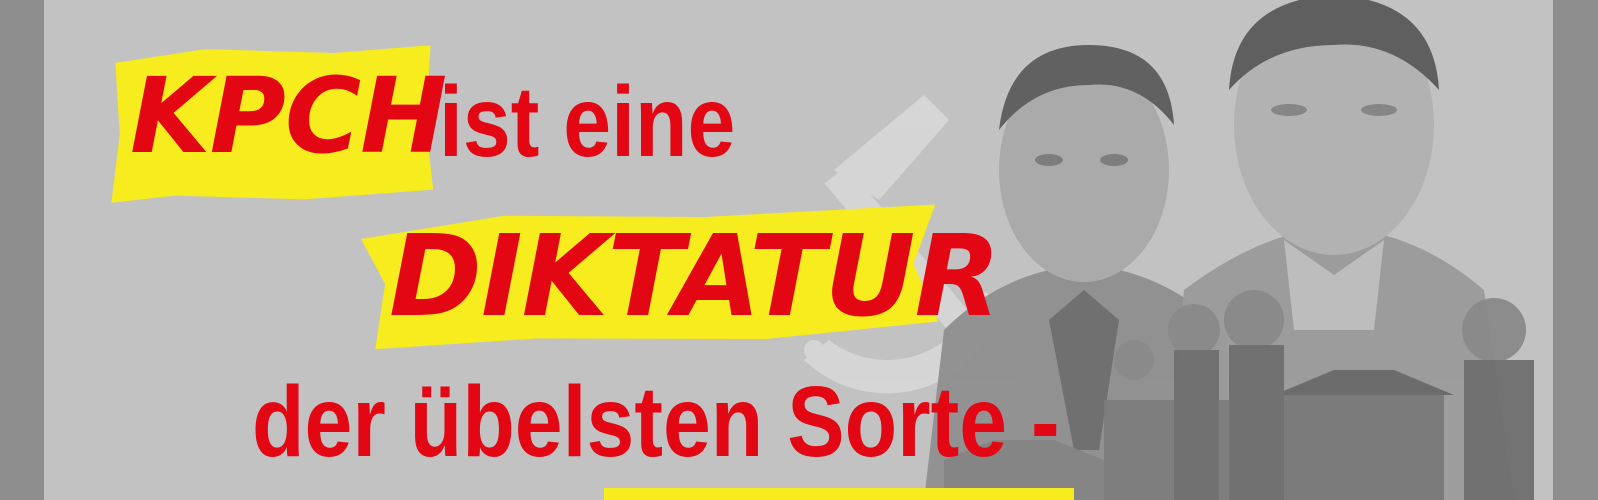  Describe the element at coordinates (288, 116) in the screenshot. I see `headline-highlight-kpch: KPCH` at that location.